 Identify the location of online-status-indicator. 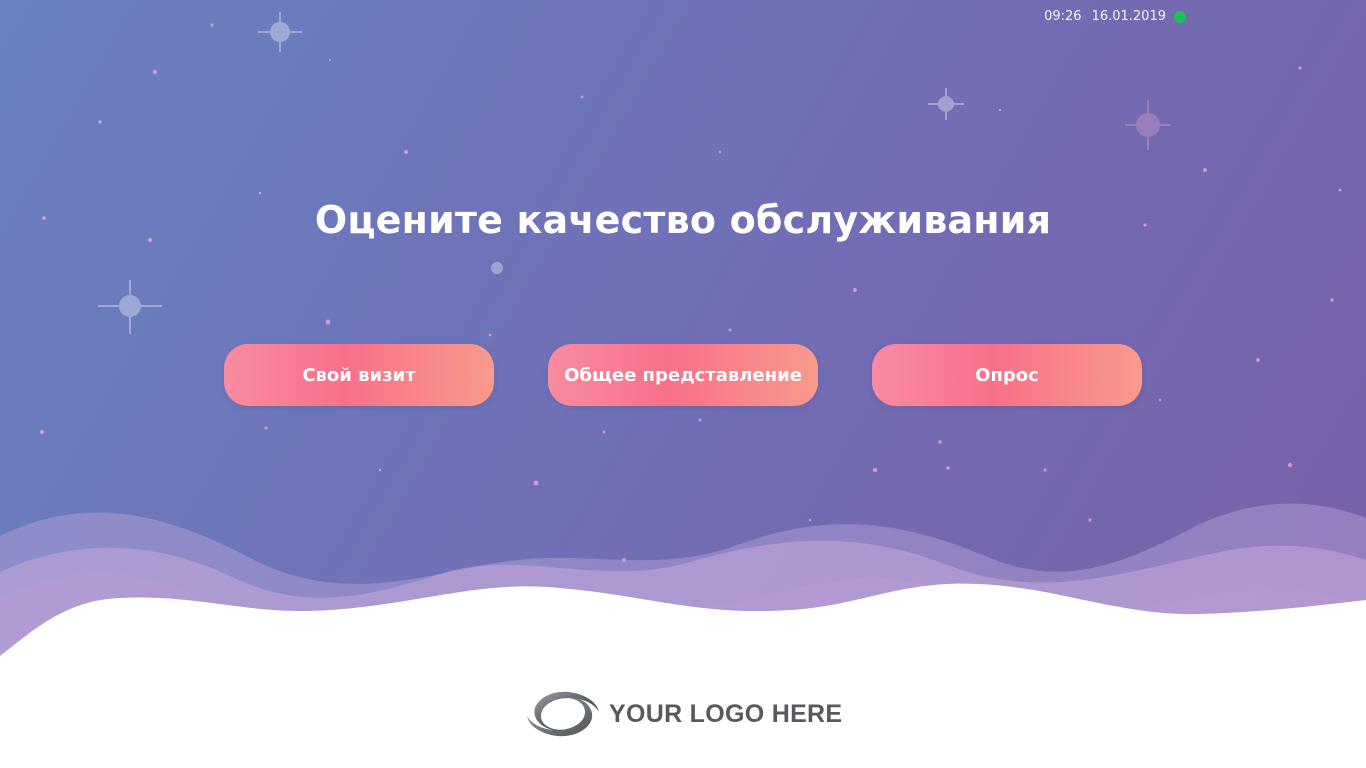
(1180, 16).